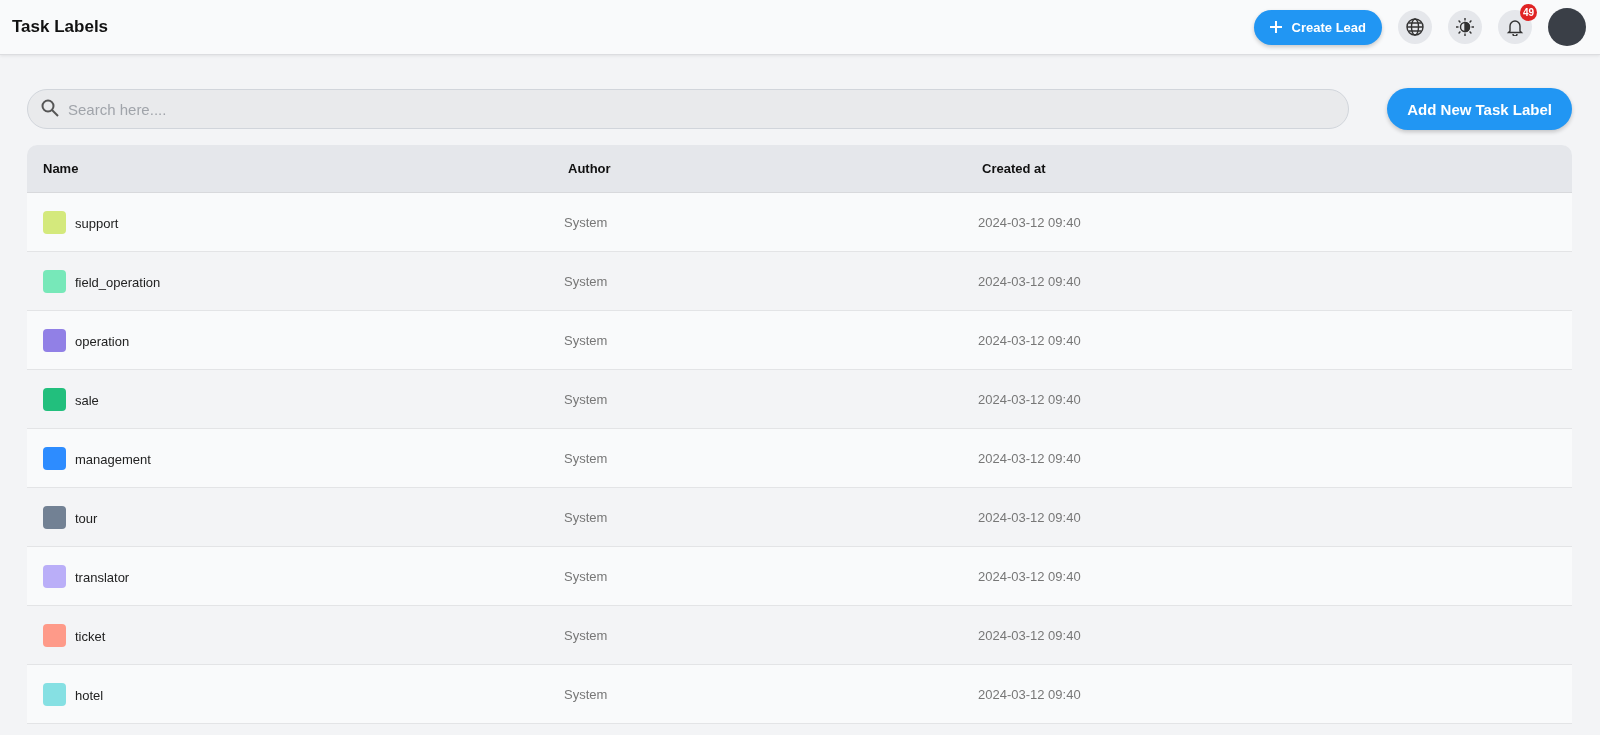  Describe the element at coordinates (89, 695) in the screenshot. I see `label-name: hotel` at that location.